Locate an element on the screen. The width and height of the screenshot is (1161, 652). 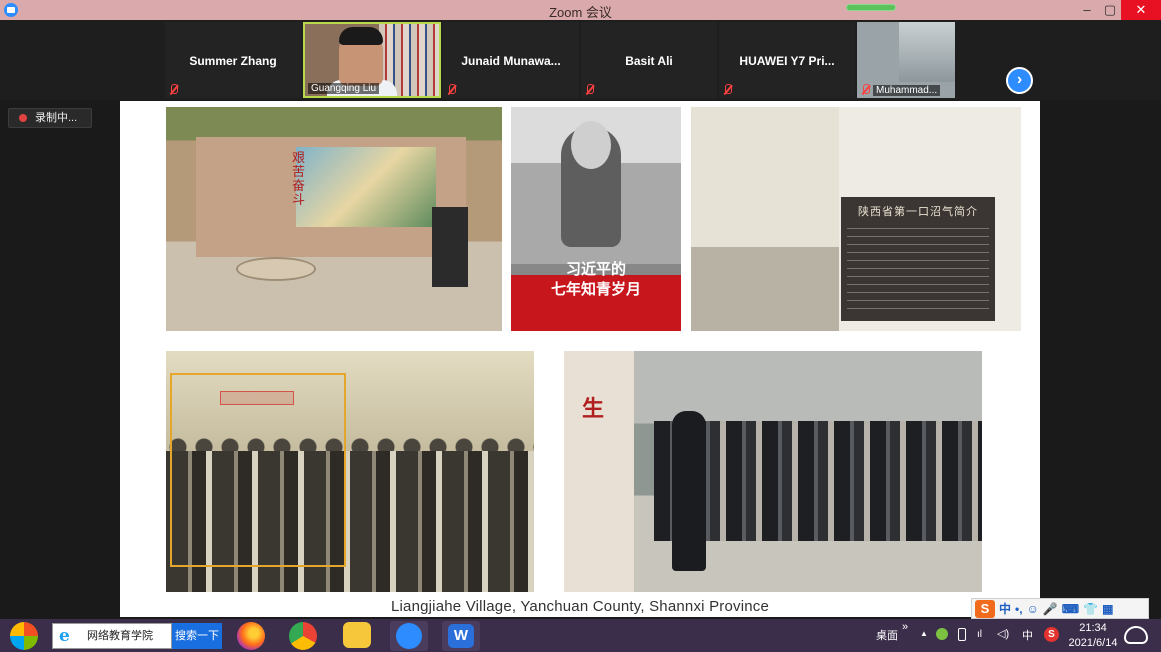
browser-label: 网络教育学院 is located at coordinates (120, 636).